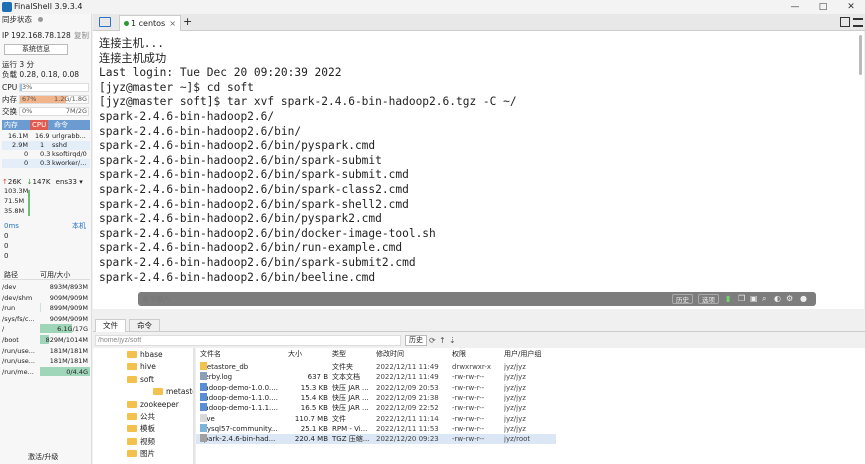 Image resolution: width=865 pixels, height=464 pixels. Describe the element at coordinates (11, 275) in the screenshot. I see `disk-col-path: 路径` at that location.